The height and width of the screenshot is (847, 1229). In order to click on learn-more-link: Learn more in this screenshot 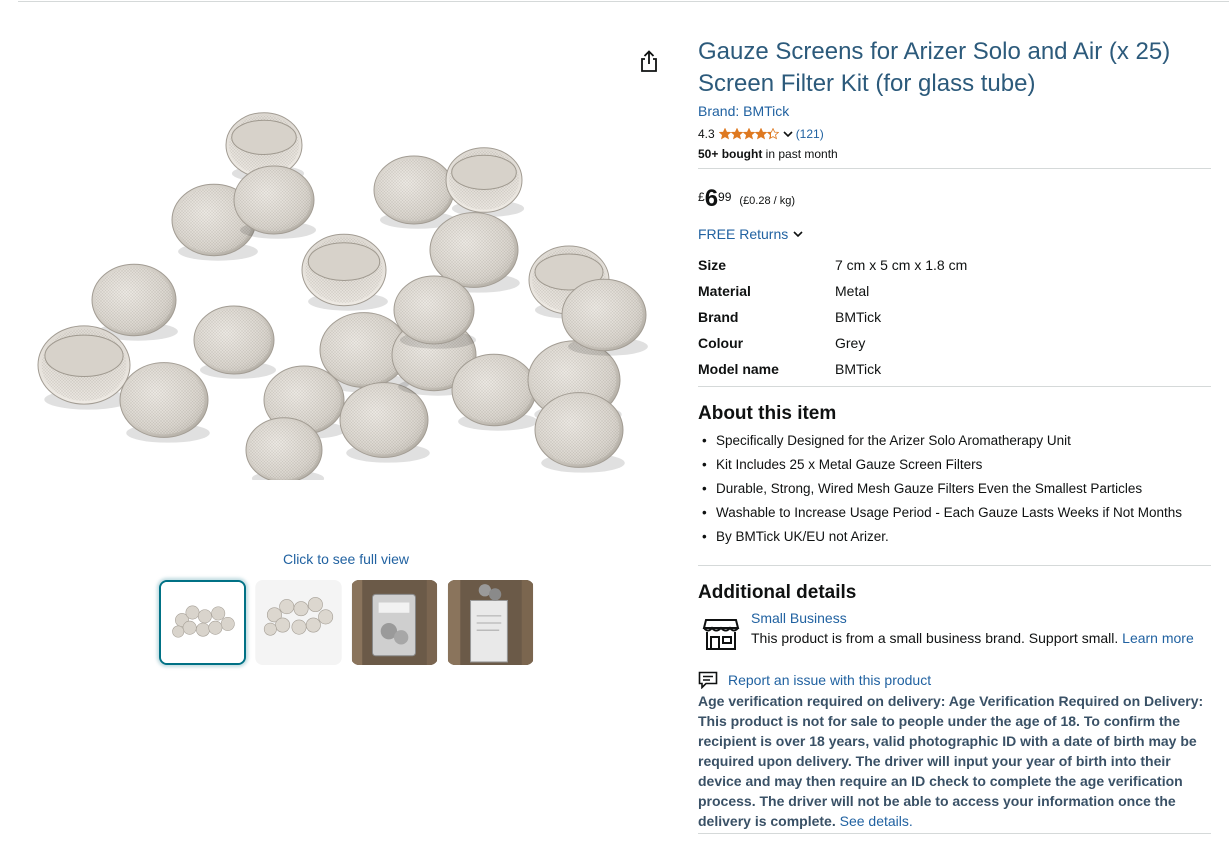, I will do `click(1158, 638)`.